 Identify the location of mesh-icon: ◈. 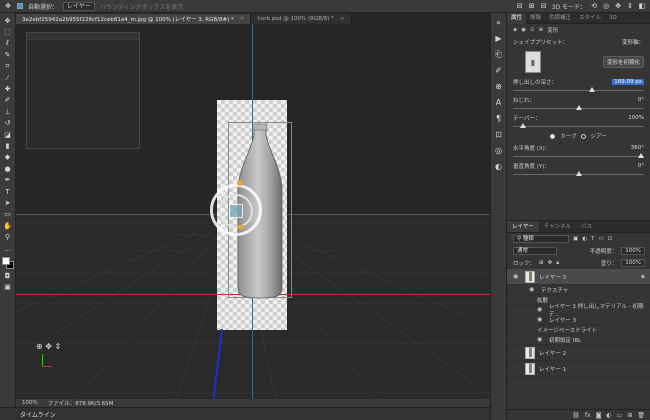
(515, 30).